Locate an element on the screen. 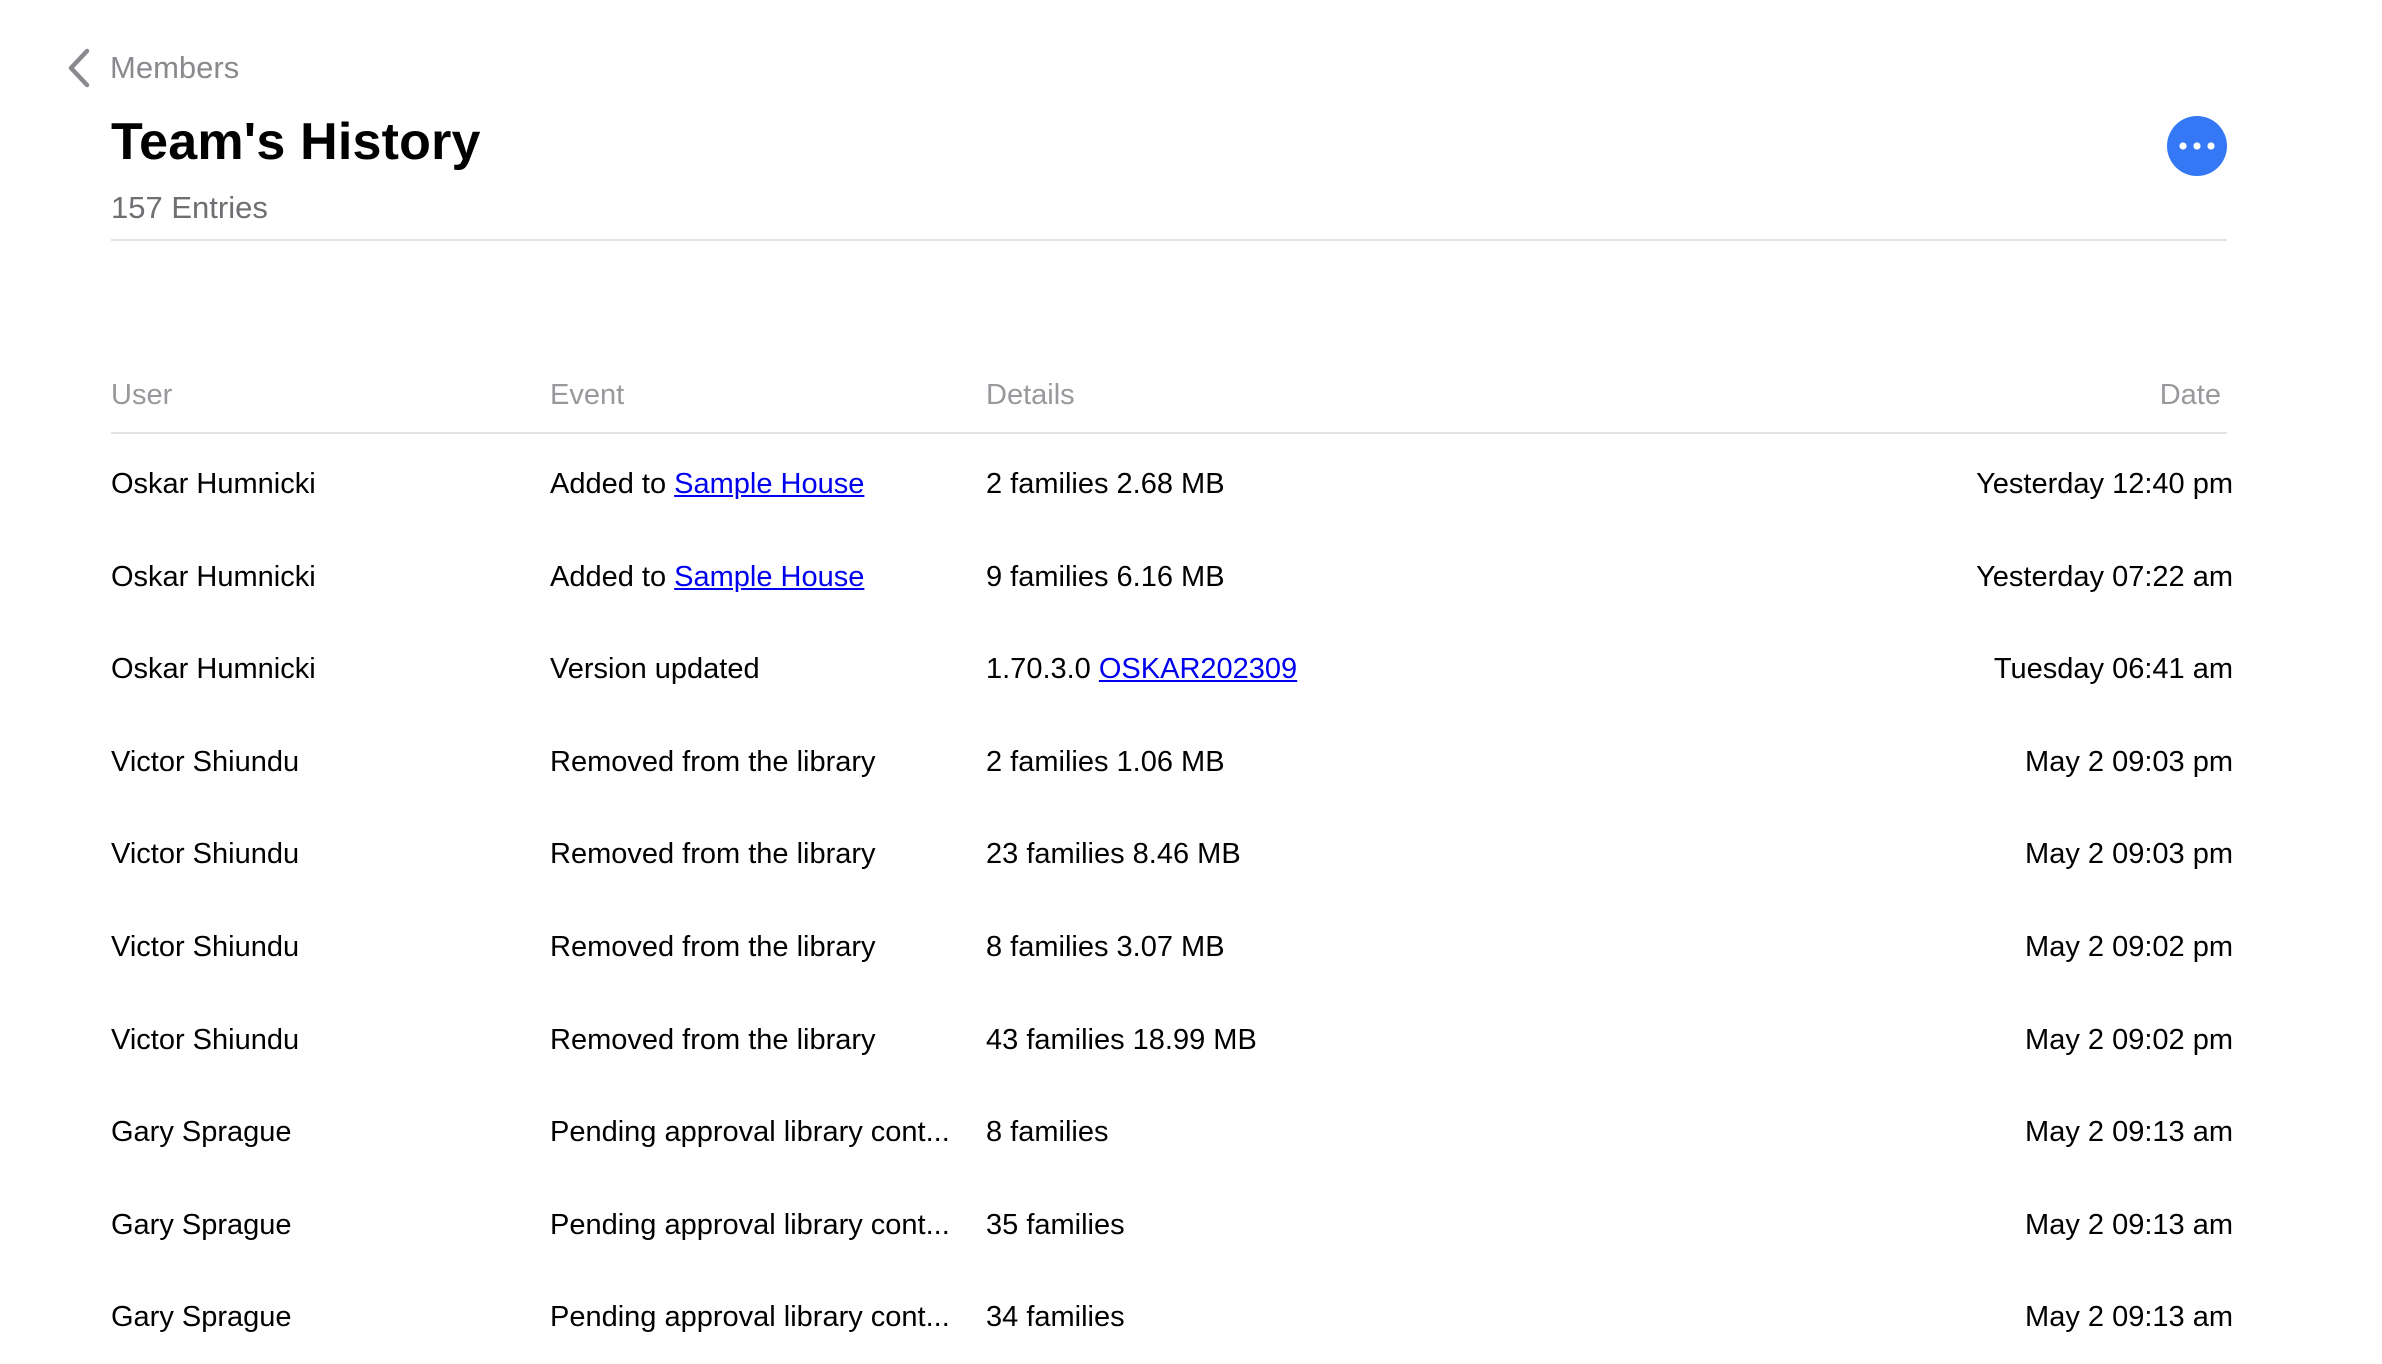 The height and width of the screenshot is (1364, 2382). row-details: 34 families is located at coordinates (1055, 1317).